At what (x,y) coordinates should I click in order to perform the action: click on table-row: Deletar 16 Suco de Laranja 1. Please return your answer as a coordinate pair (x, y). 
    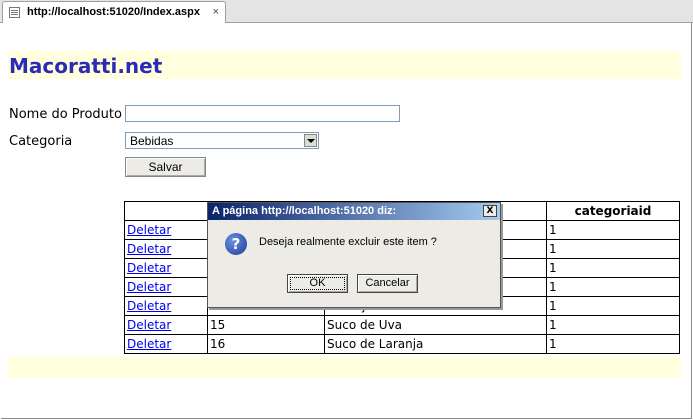
    Looking at the image, I should click on (402, 344).